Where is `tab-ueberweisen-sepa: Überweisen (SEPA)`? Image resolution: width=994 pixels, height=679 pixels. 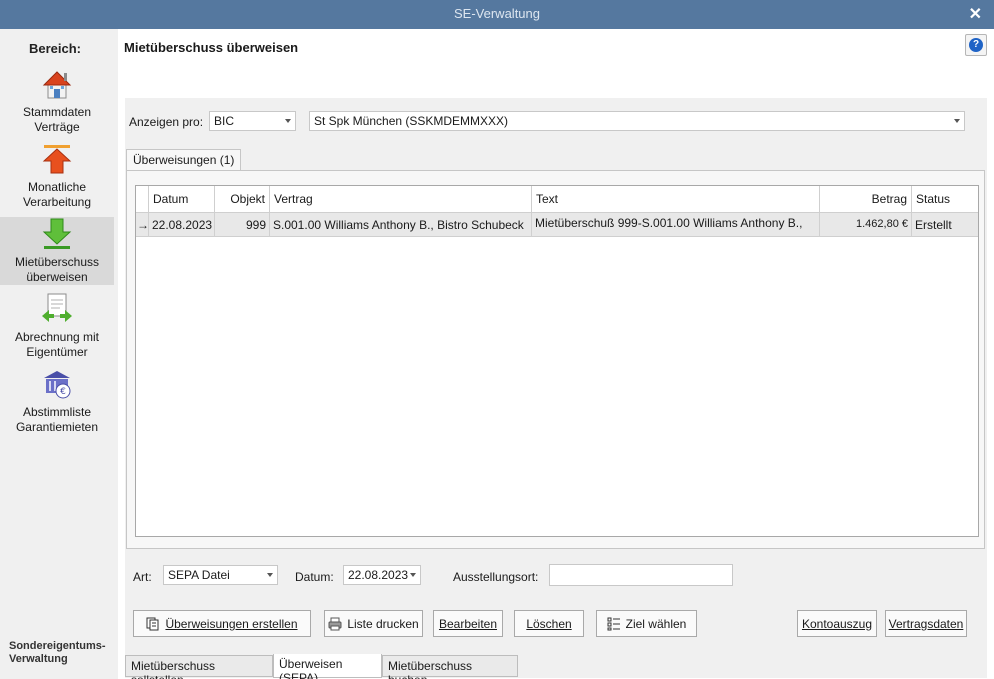
tab-ueberweisen-sepa: Überweisen (SEPA) is located at coordinates (327, 666).